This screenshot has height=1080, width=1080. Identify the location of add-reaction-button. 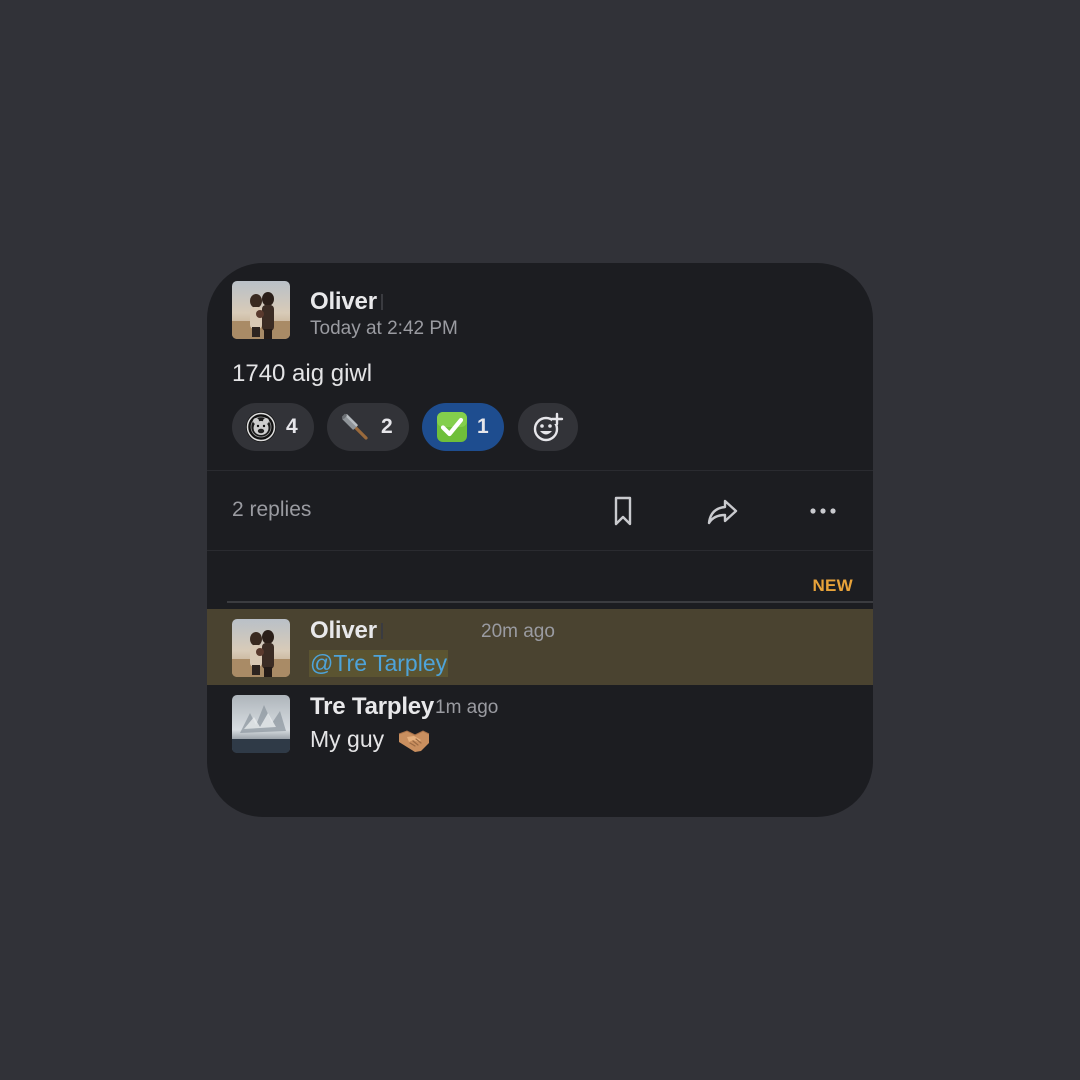
(548, 427).